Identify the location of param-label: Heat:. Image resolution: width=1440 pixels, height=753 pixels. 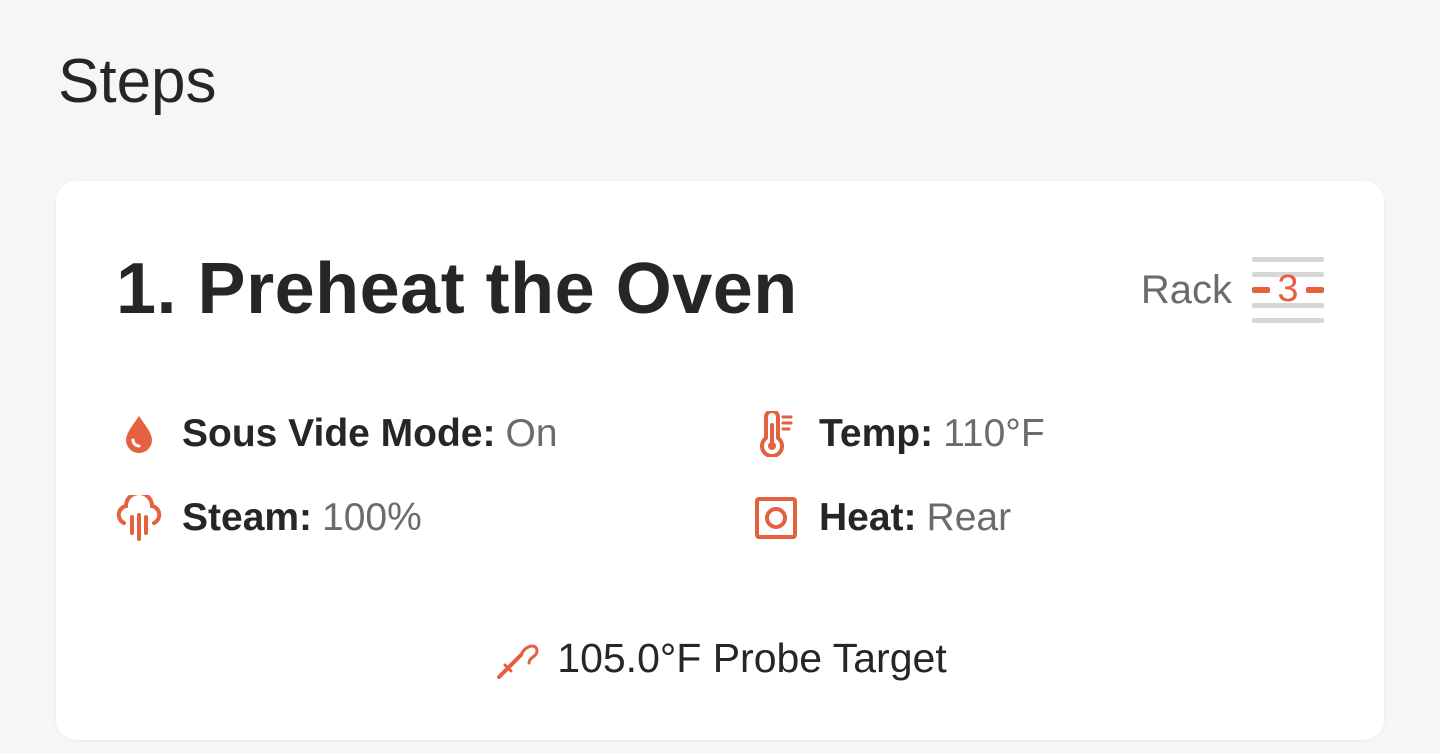
(868, 517).